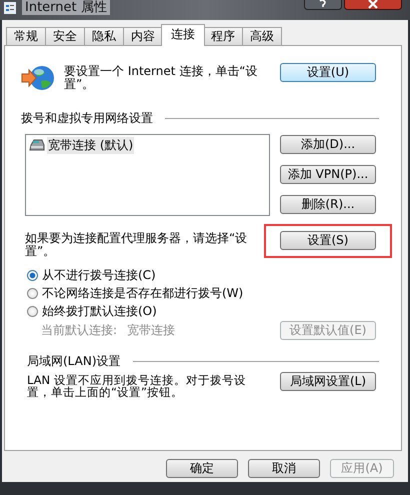  What do you see at coordinates (284, 468) in the screenshot?
I see `cancel-button: 取消` at bounding box center [284, 468].